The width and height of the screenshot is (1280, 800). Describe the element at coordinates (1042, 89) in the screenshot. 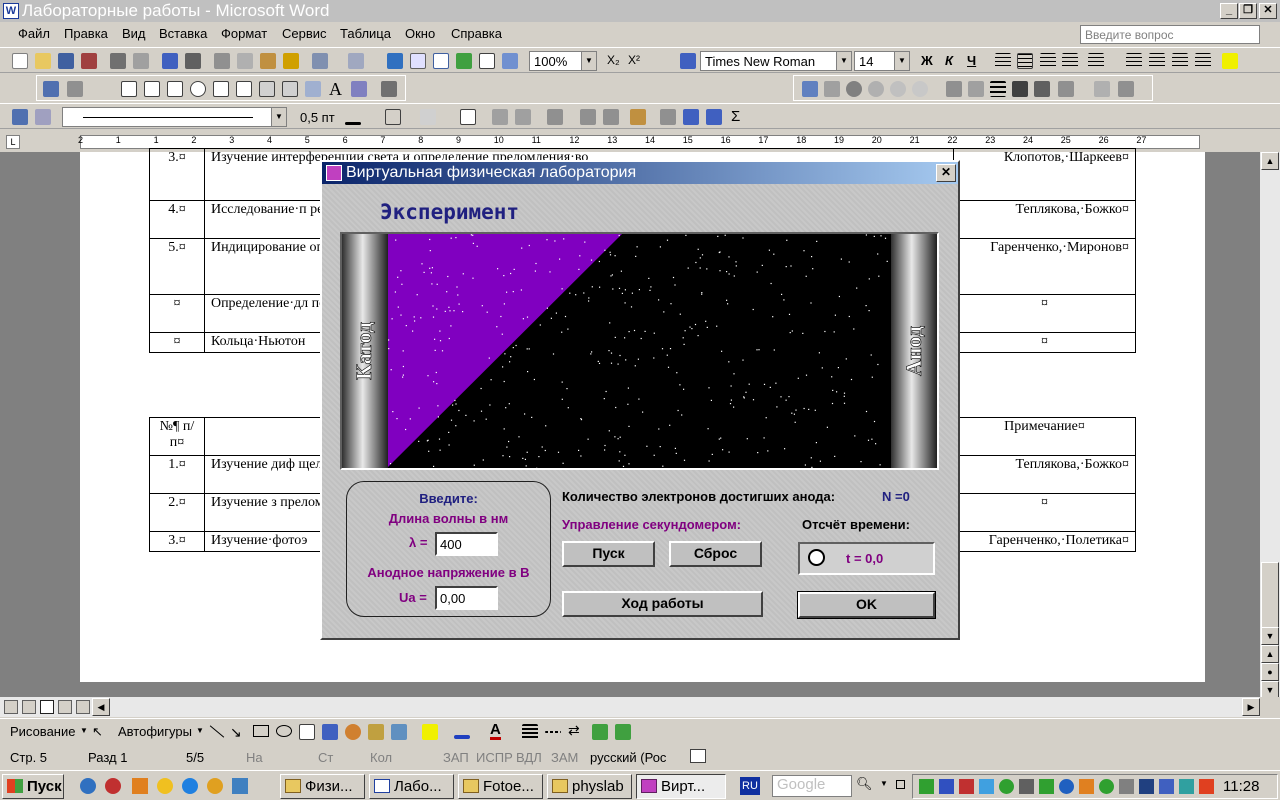

I see `text-wrap-icon` at that location.